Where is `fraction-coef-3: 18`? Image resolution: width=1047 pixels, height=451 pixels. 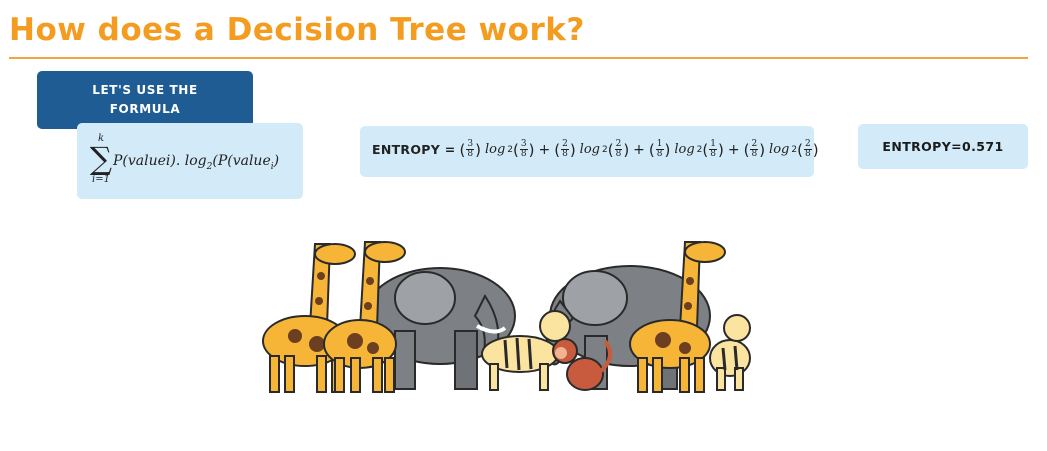 fraction-coef-3: 18 is located at coordinates (659, 149).